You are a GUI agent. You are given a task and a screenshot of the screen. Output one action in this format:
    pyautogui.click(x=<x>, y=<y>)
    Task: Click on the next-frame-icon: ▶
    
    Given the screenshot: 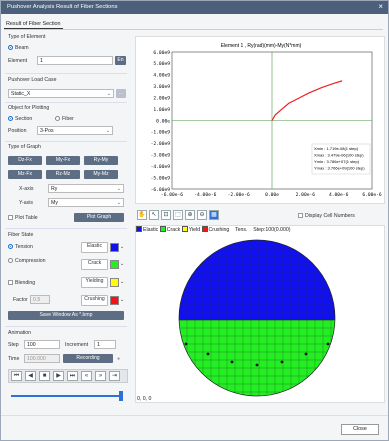 What is the action you would take?
    pyautogui.click(x=58, y=376)
    